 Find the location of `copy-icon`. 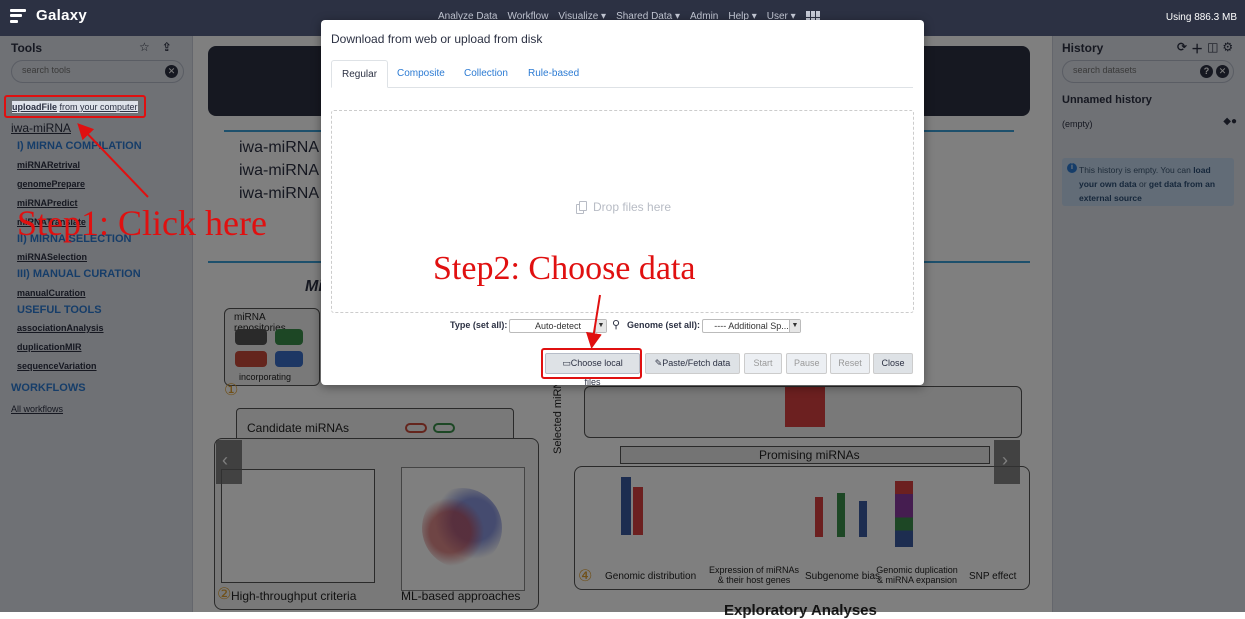

copy-icon is located at coordinates (582, 207).